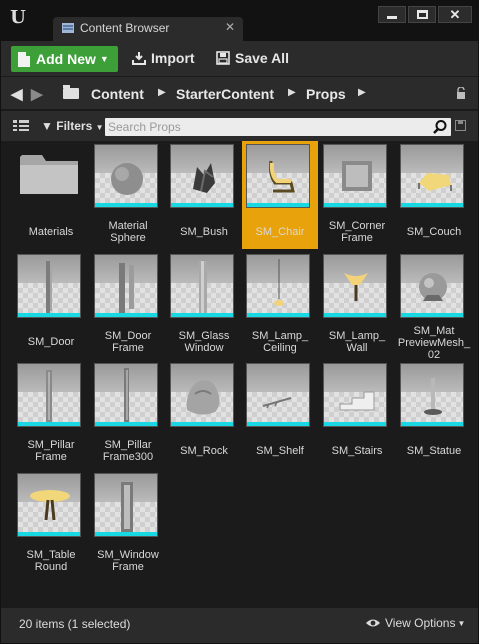  I want to click on lock-icon, so click(461, 93).